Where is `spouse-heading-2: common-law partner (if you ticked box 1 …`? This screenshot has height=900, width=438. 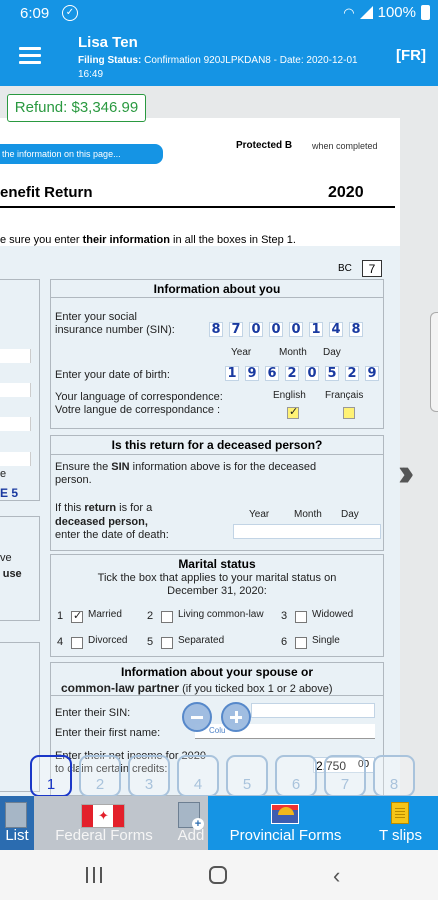
spouse-heading-2: common-law partner (if you ticked box 1 … is located at coordinates (197, 688).